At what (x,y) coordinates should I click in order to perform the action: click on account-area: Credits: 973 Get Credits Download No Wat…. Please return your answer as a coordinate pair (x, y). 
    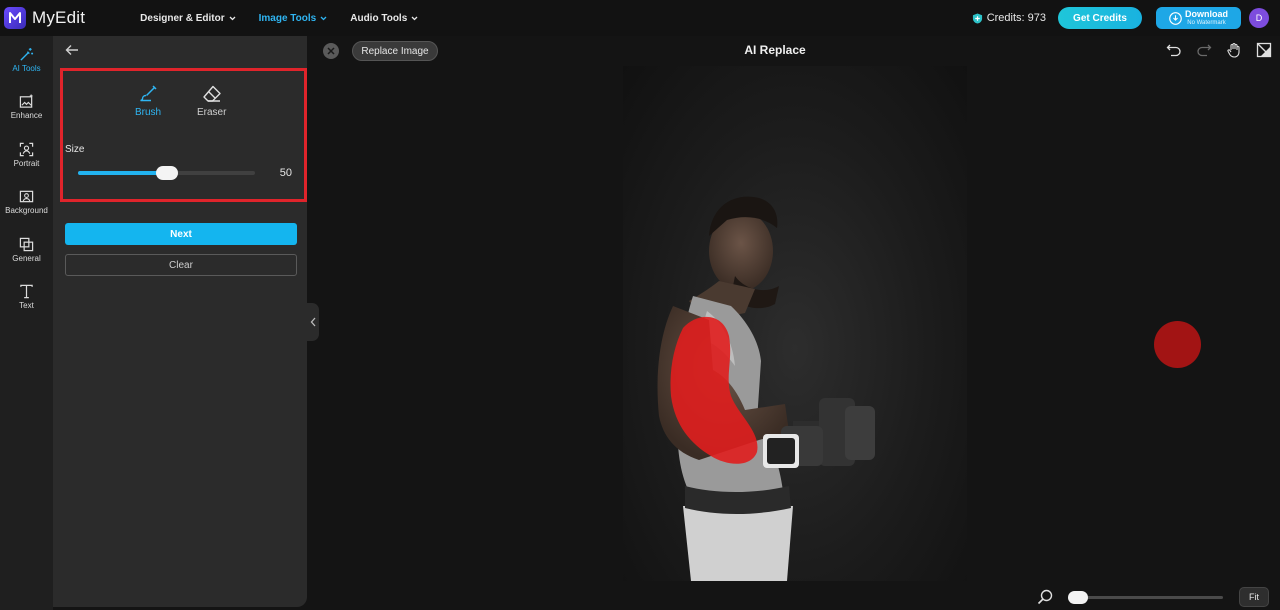
    Looking at the image, I should click on (1126, 18).